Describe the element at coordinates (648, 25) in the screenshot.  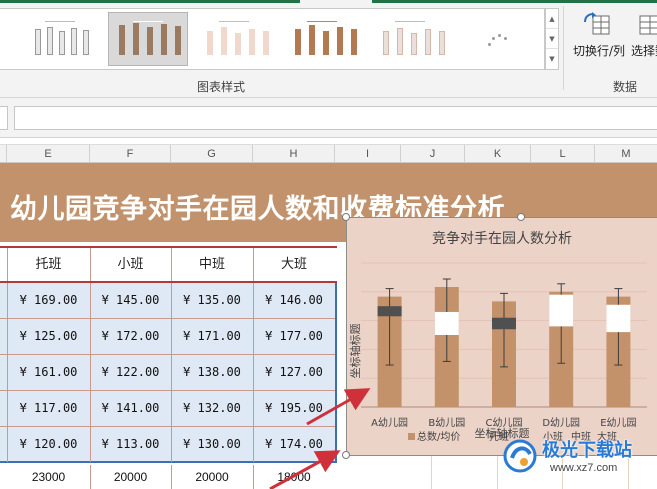
I see `select-data-icon` at that location.